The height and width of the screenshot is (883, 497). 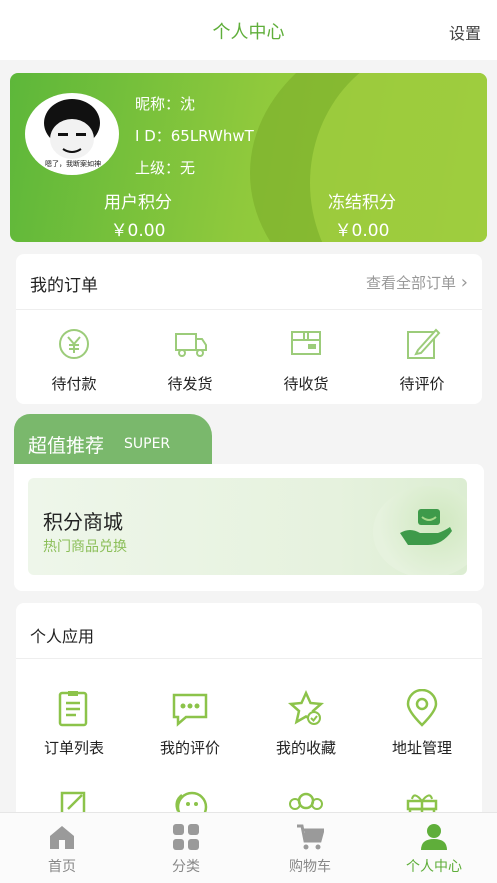 I want to click on tab-cart: 购物车, so click(x=310, y=849).